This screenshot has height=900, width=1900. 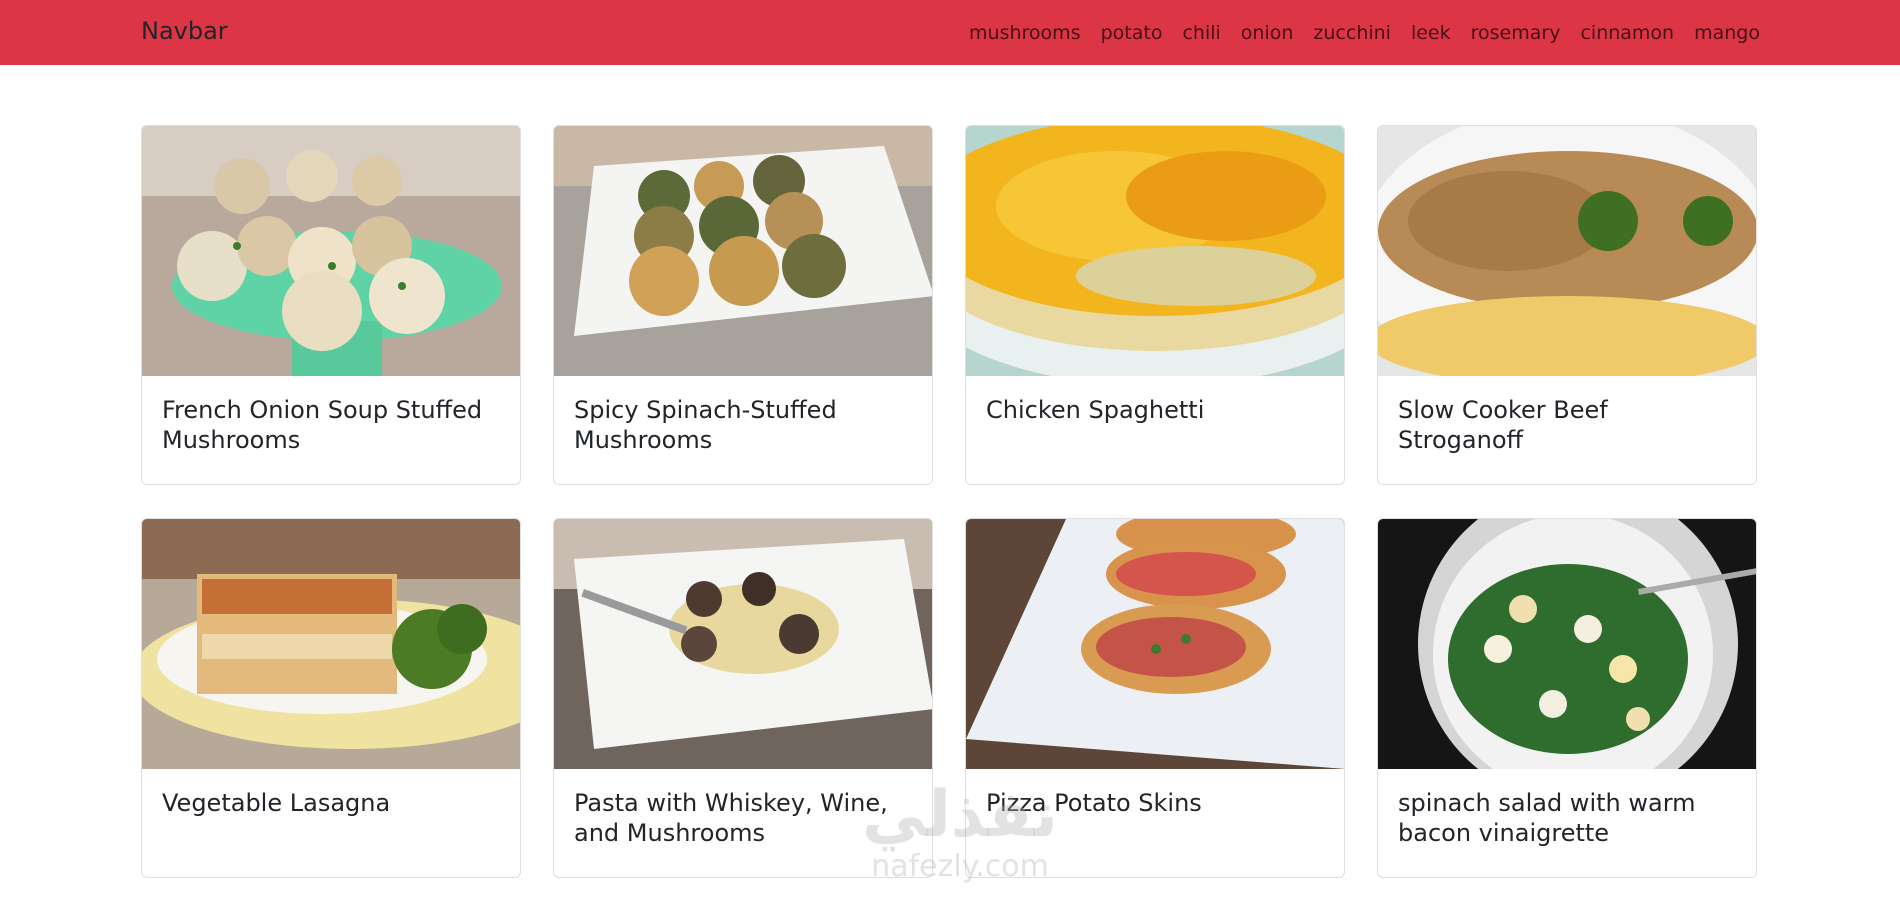 I want to click on recipe-card: Vegetable Lasagna, so click(x=331, y=698).